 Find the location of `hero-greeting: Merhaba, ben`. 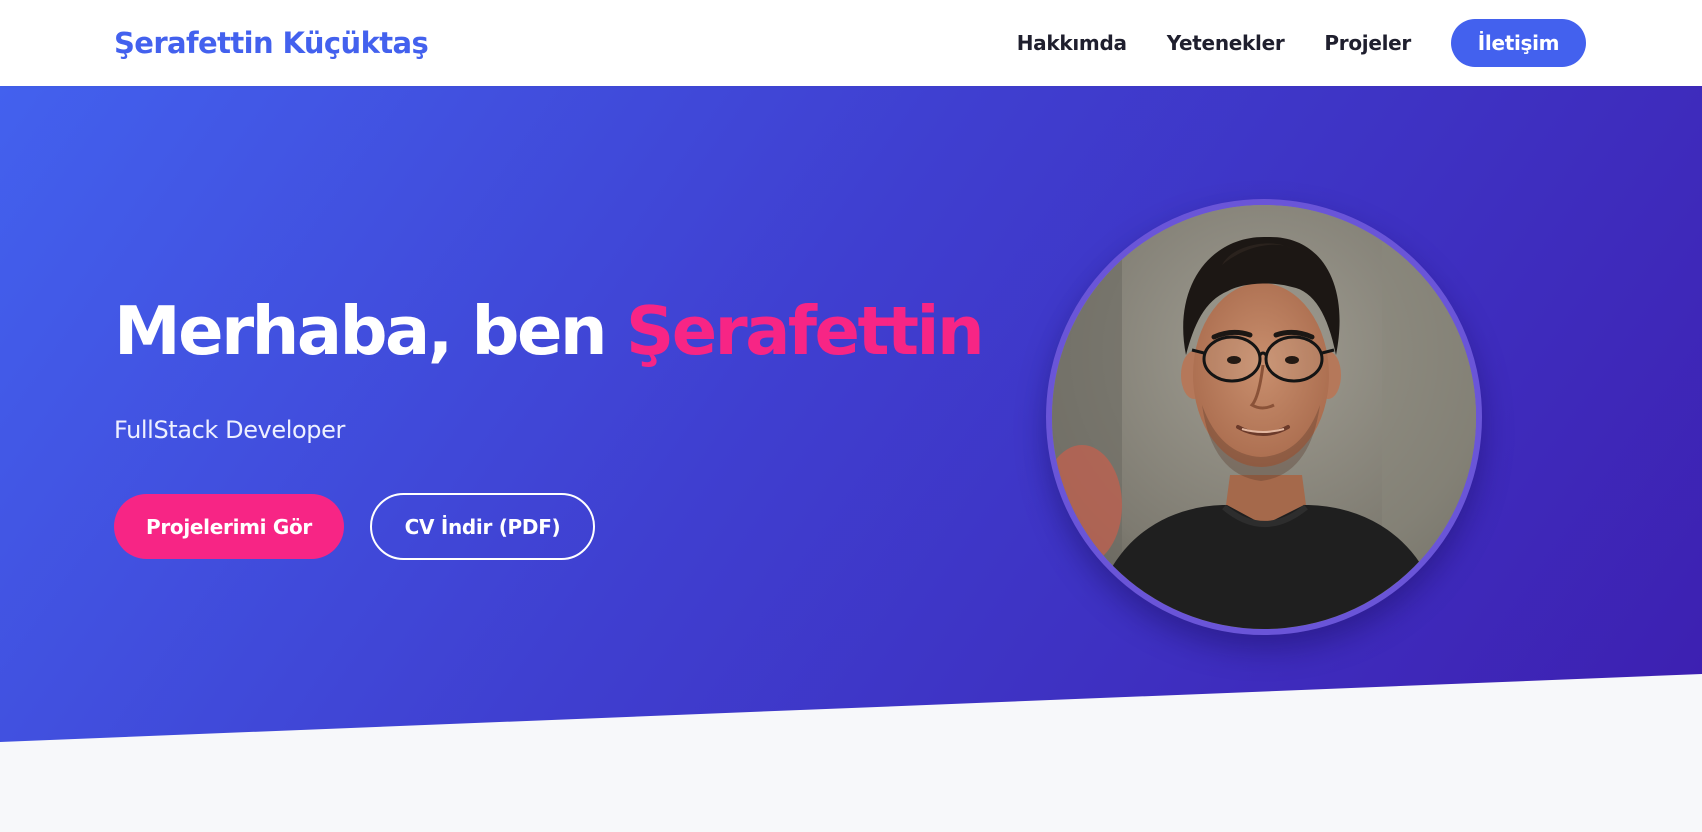

hero-greeting: Merhaba, ben is located at coordinates (370, 331).